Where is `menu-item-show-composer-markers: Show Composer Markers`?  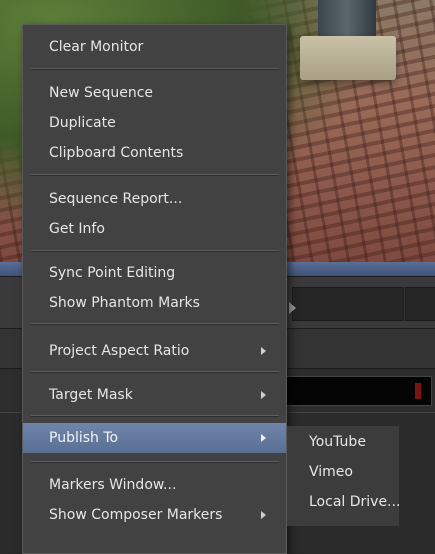
menu-item-show-composer-markers: Show Composer Markers is located at coordinates (154, 515).